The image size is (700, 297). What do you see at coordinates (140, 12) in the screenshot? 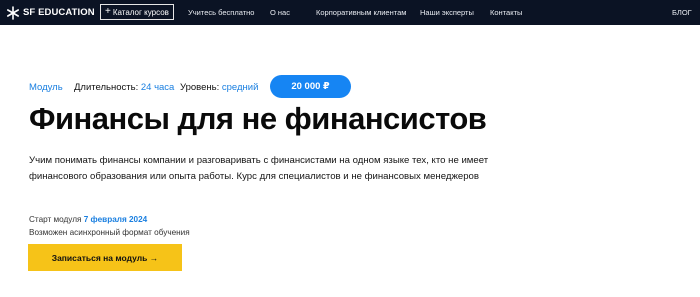
I see `catalog-label: Каталог курсов` at bounding box center [140, 12].